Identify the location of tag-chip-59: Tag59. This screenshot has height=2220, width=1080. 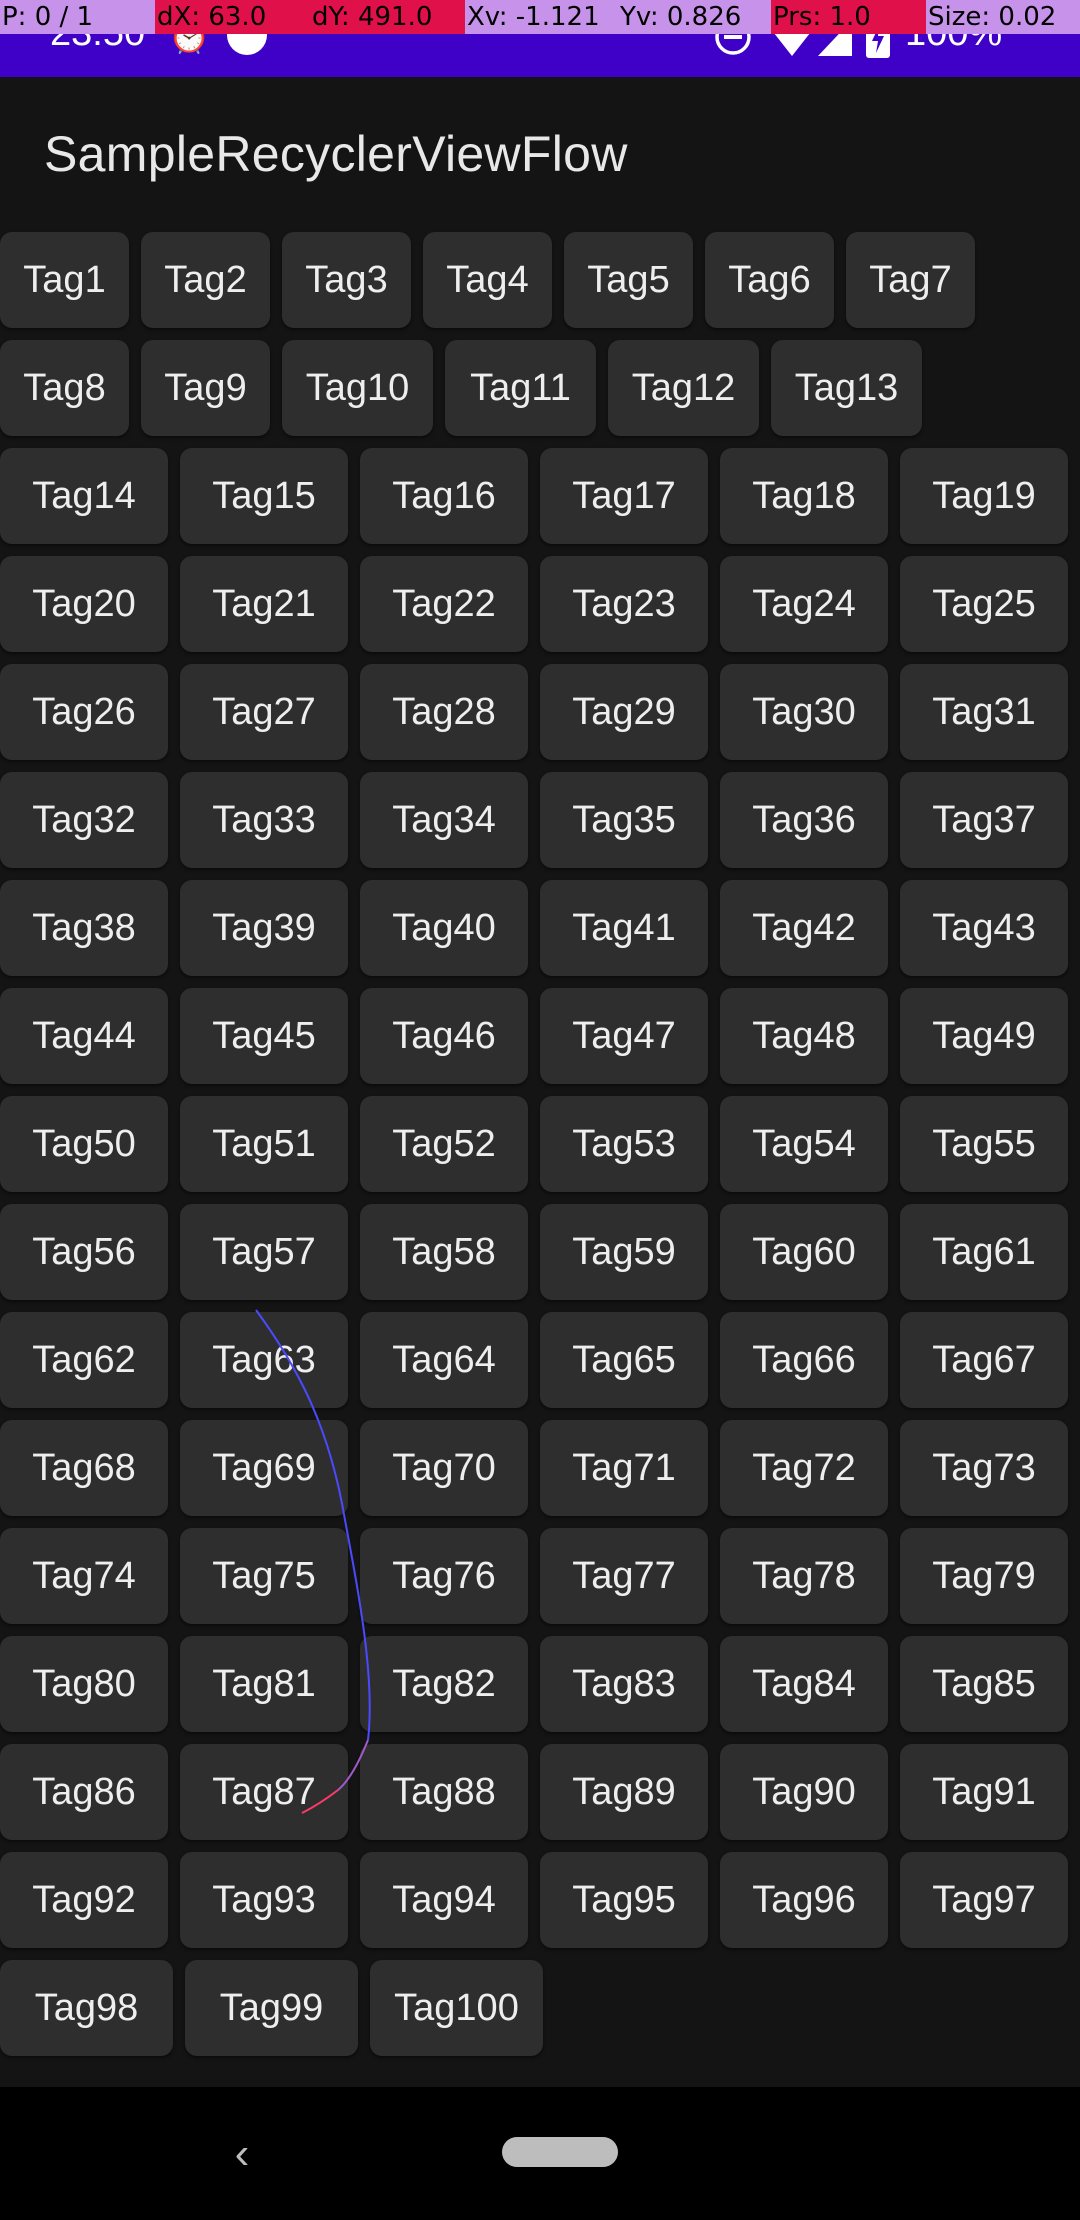
(624, 1252).